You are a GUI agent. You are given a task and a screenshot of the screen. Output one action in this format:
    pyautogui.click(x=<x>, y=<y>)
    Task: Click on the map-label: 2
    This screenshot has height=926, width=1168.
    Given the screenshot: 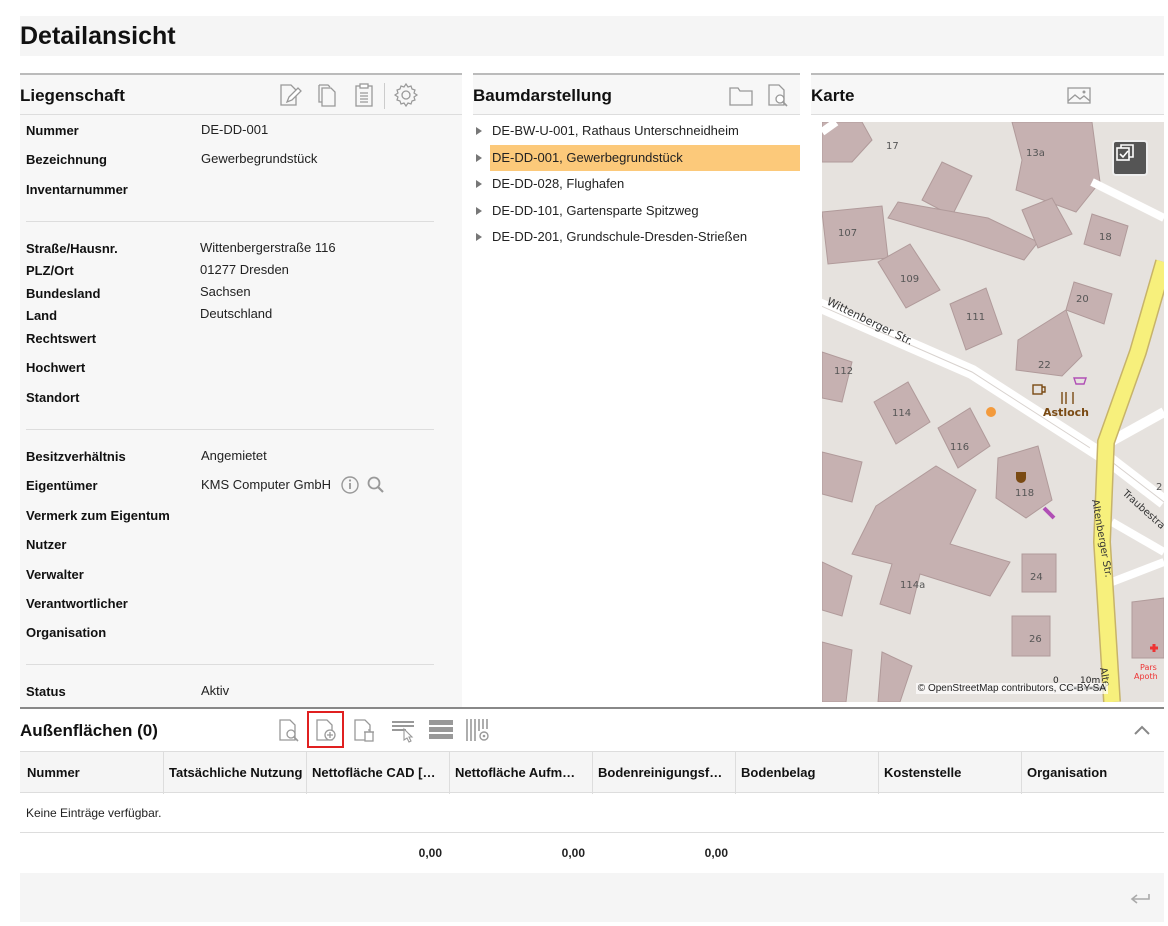 What is the action you would take?
    pyautogui.click(x=1159, y=487)
    